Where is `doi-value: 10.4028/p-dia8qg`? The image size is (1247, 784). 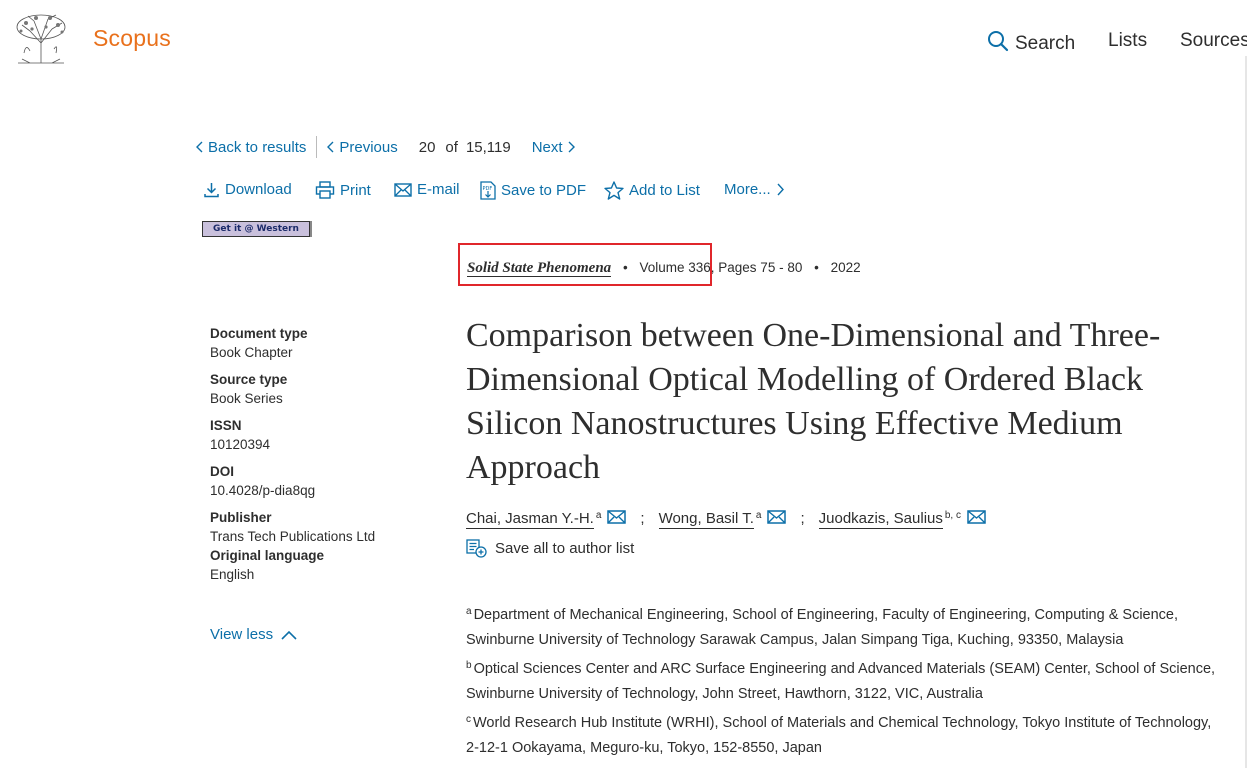 doi-value: 10.4028/p-dia8qg is located at coordinates (263, 490).